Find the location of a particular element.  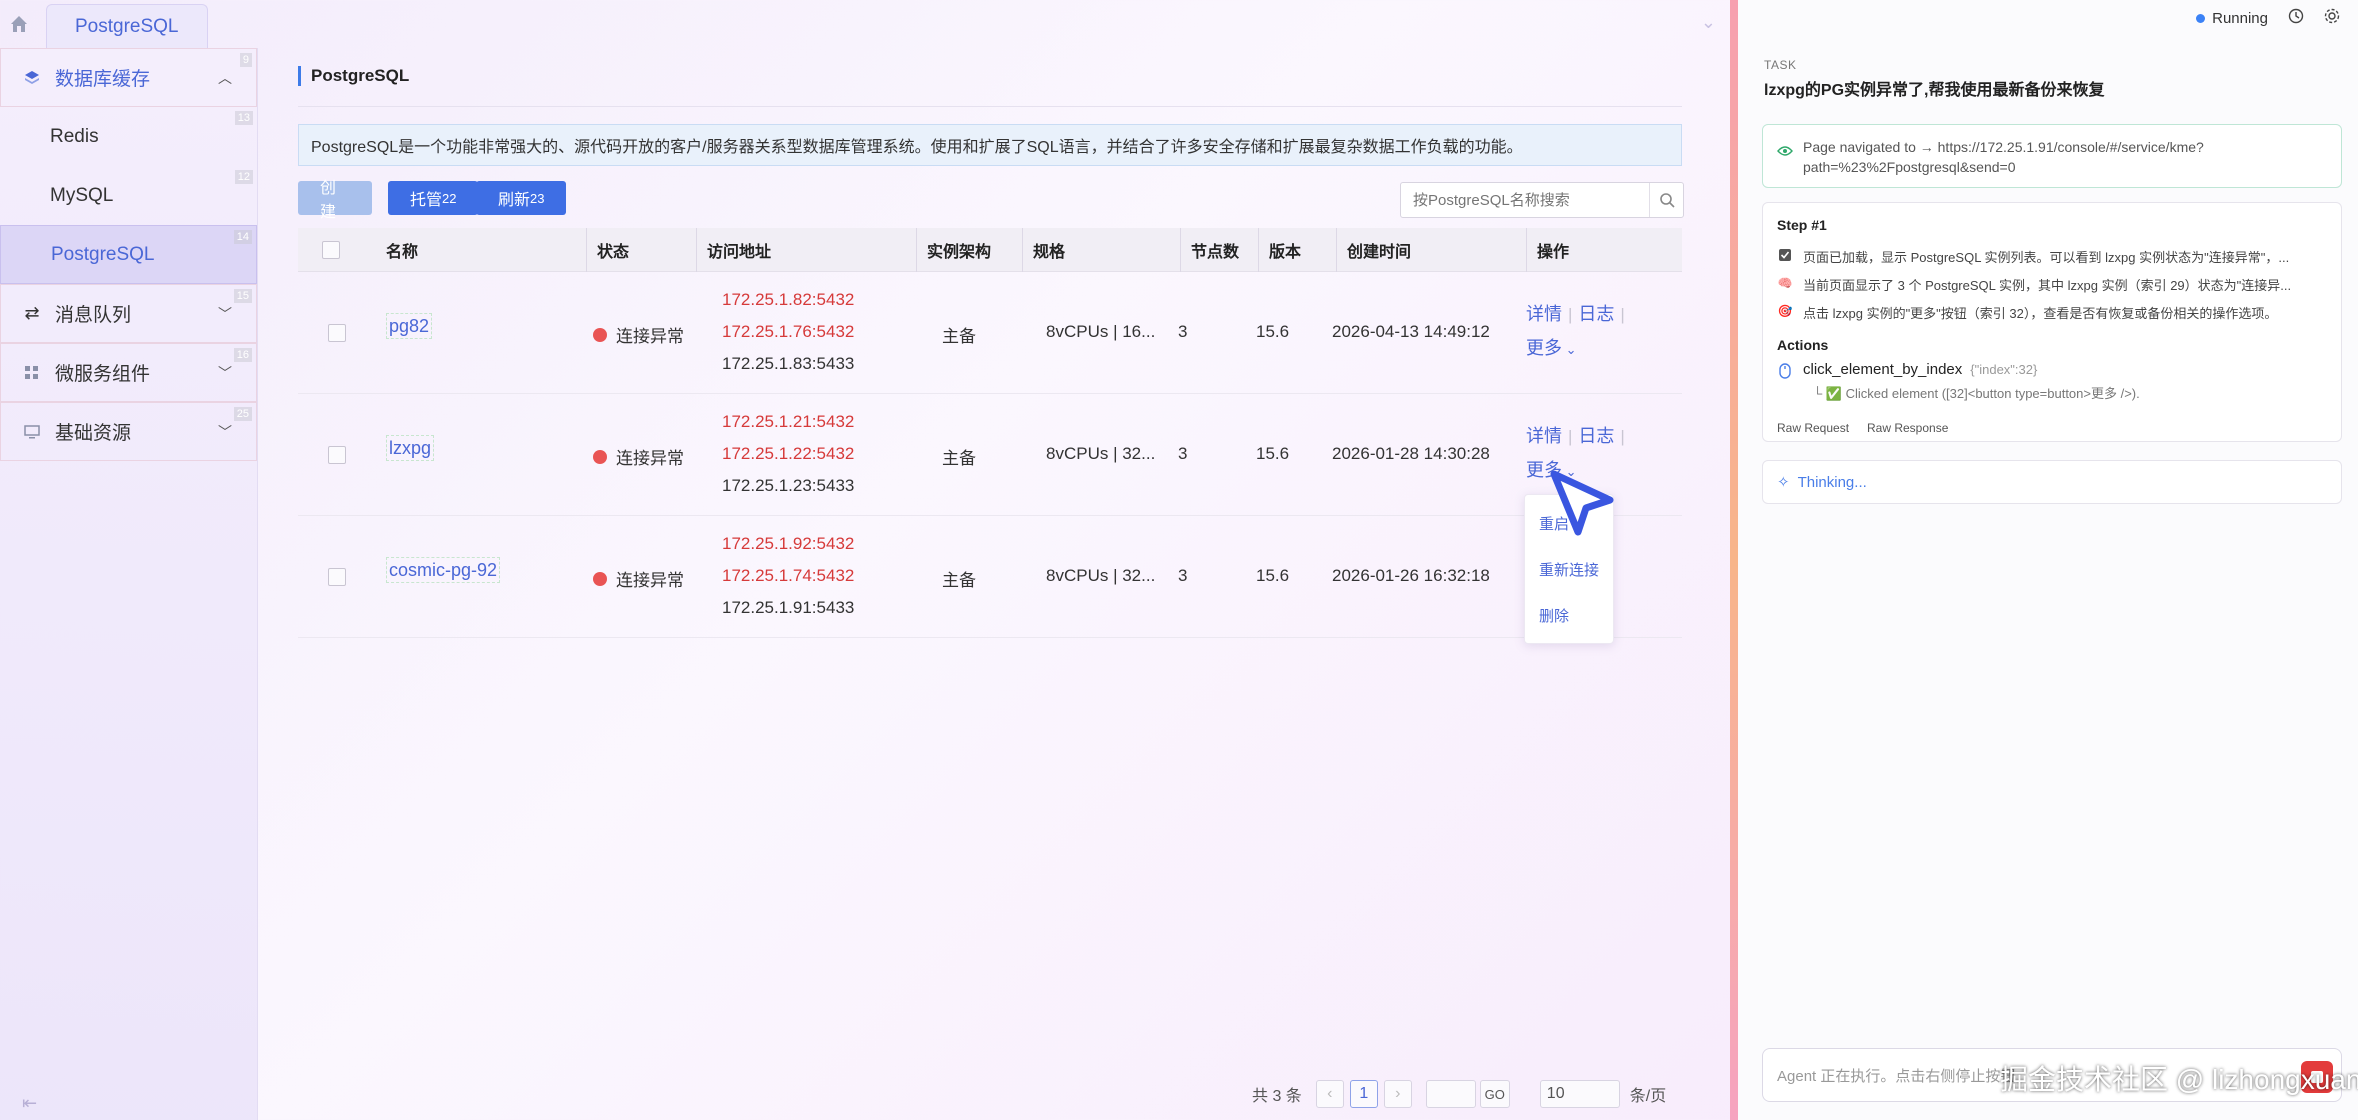

page-number: 1 is located at coordinates (1363, 1094).